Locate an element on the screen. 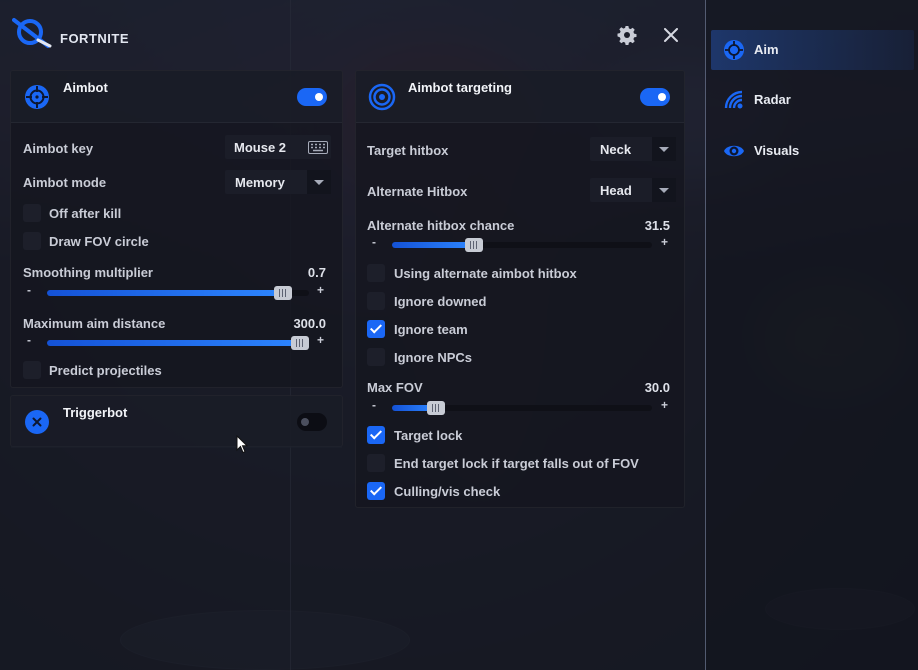 The image size is (918, 670). top-bar: FORTNITE is located at coordinates (352, 35).